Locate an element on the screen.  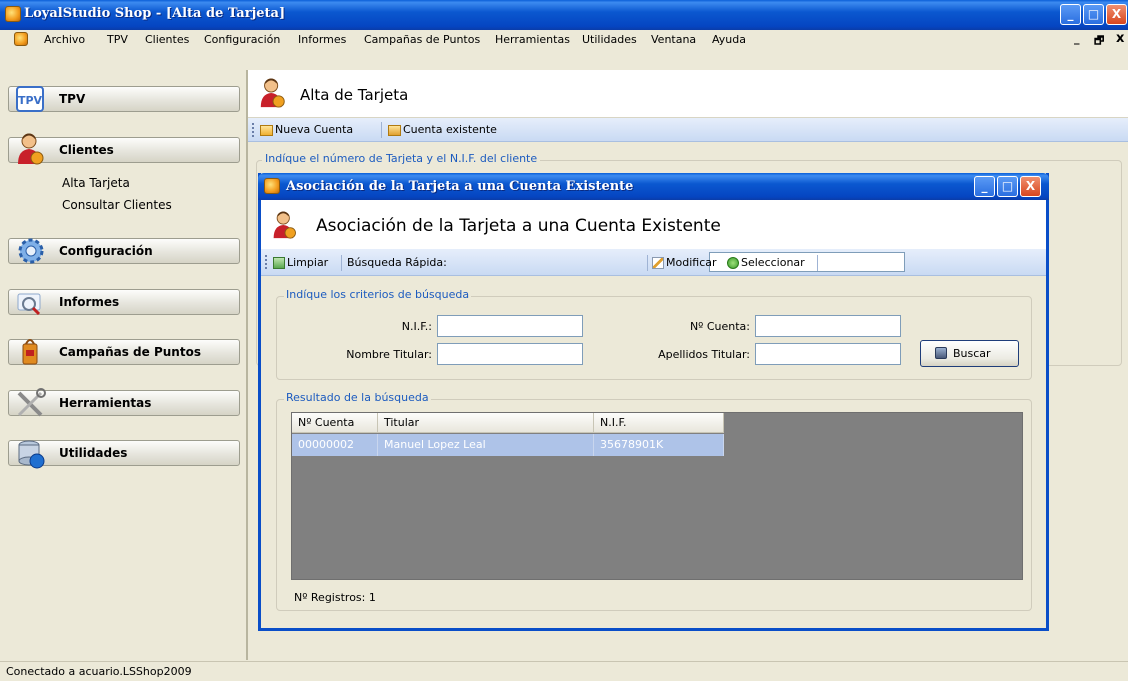
database-globe-icon is located at coordinates (31, 454).